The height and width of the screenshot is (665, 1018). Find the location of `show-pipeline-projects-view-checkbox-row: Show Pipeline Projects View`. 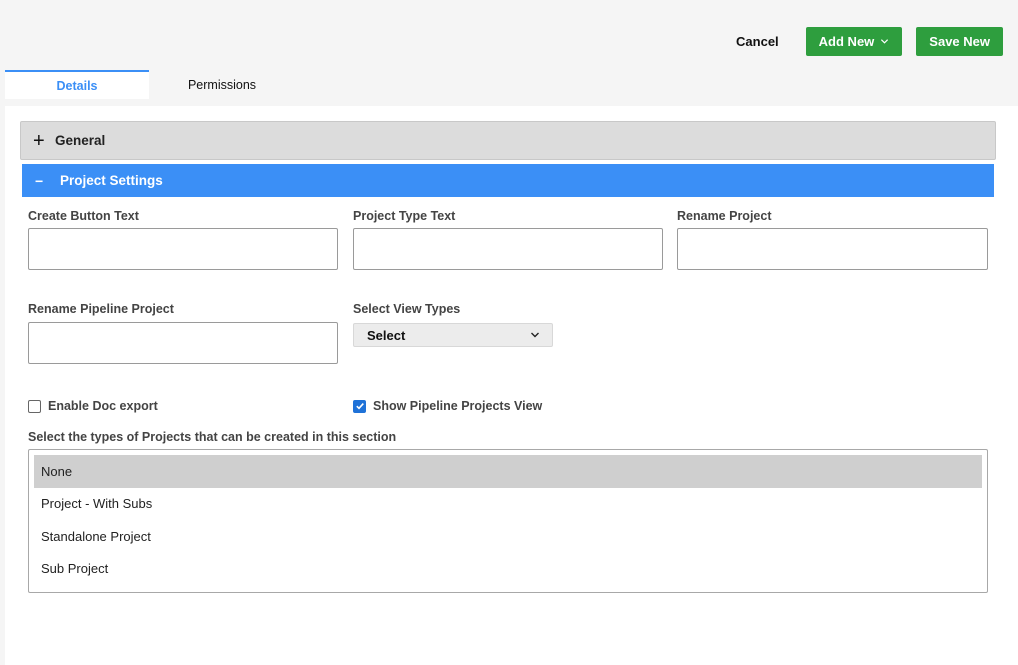

show-pipeline-projects-view-checkbox-row: Show Pipeline Projects View is located at coordinates (447, 406).